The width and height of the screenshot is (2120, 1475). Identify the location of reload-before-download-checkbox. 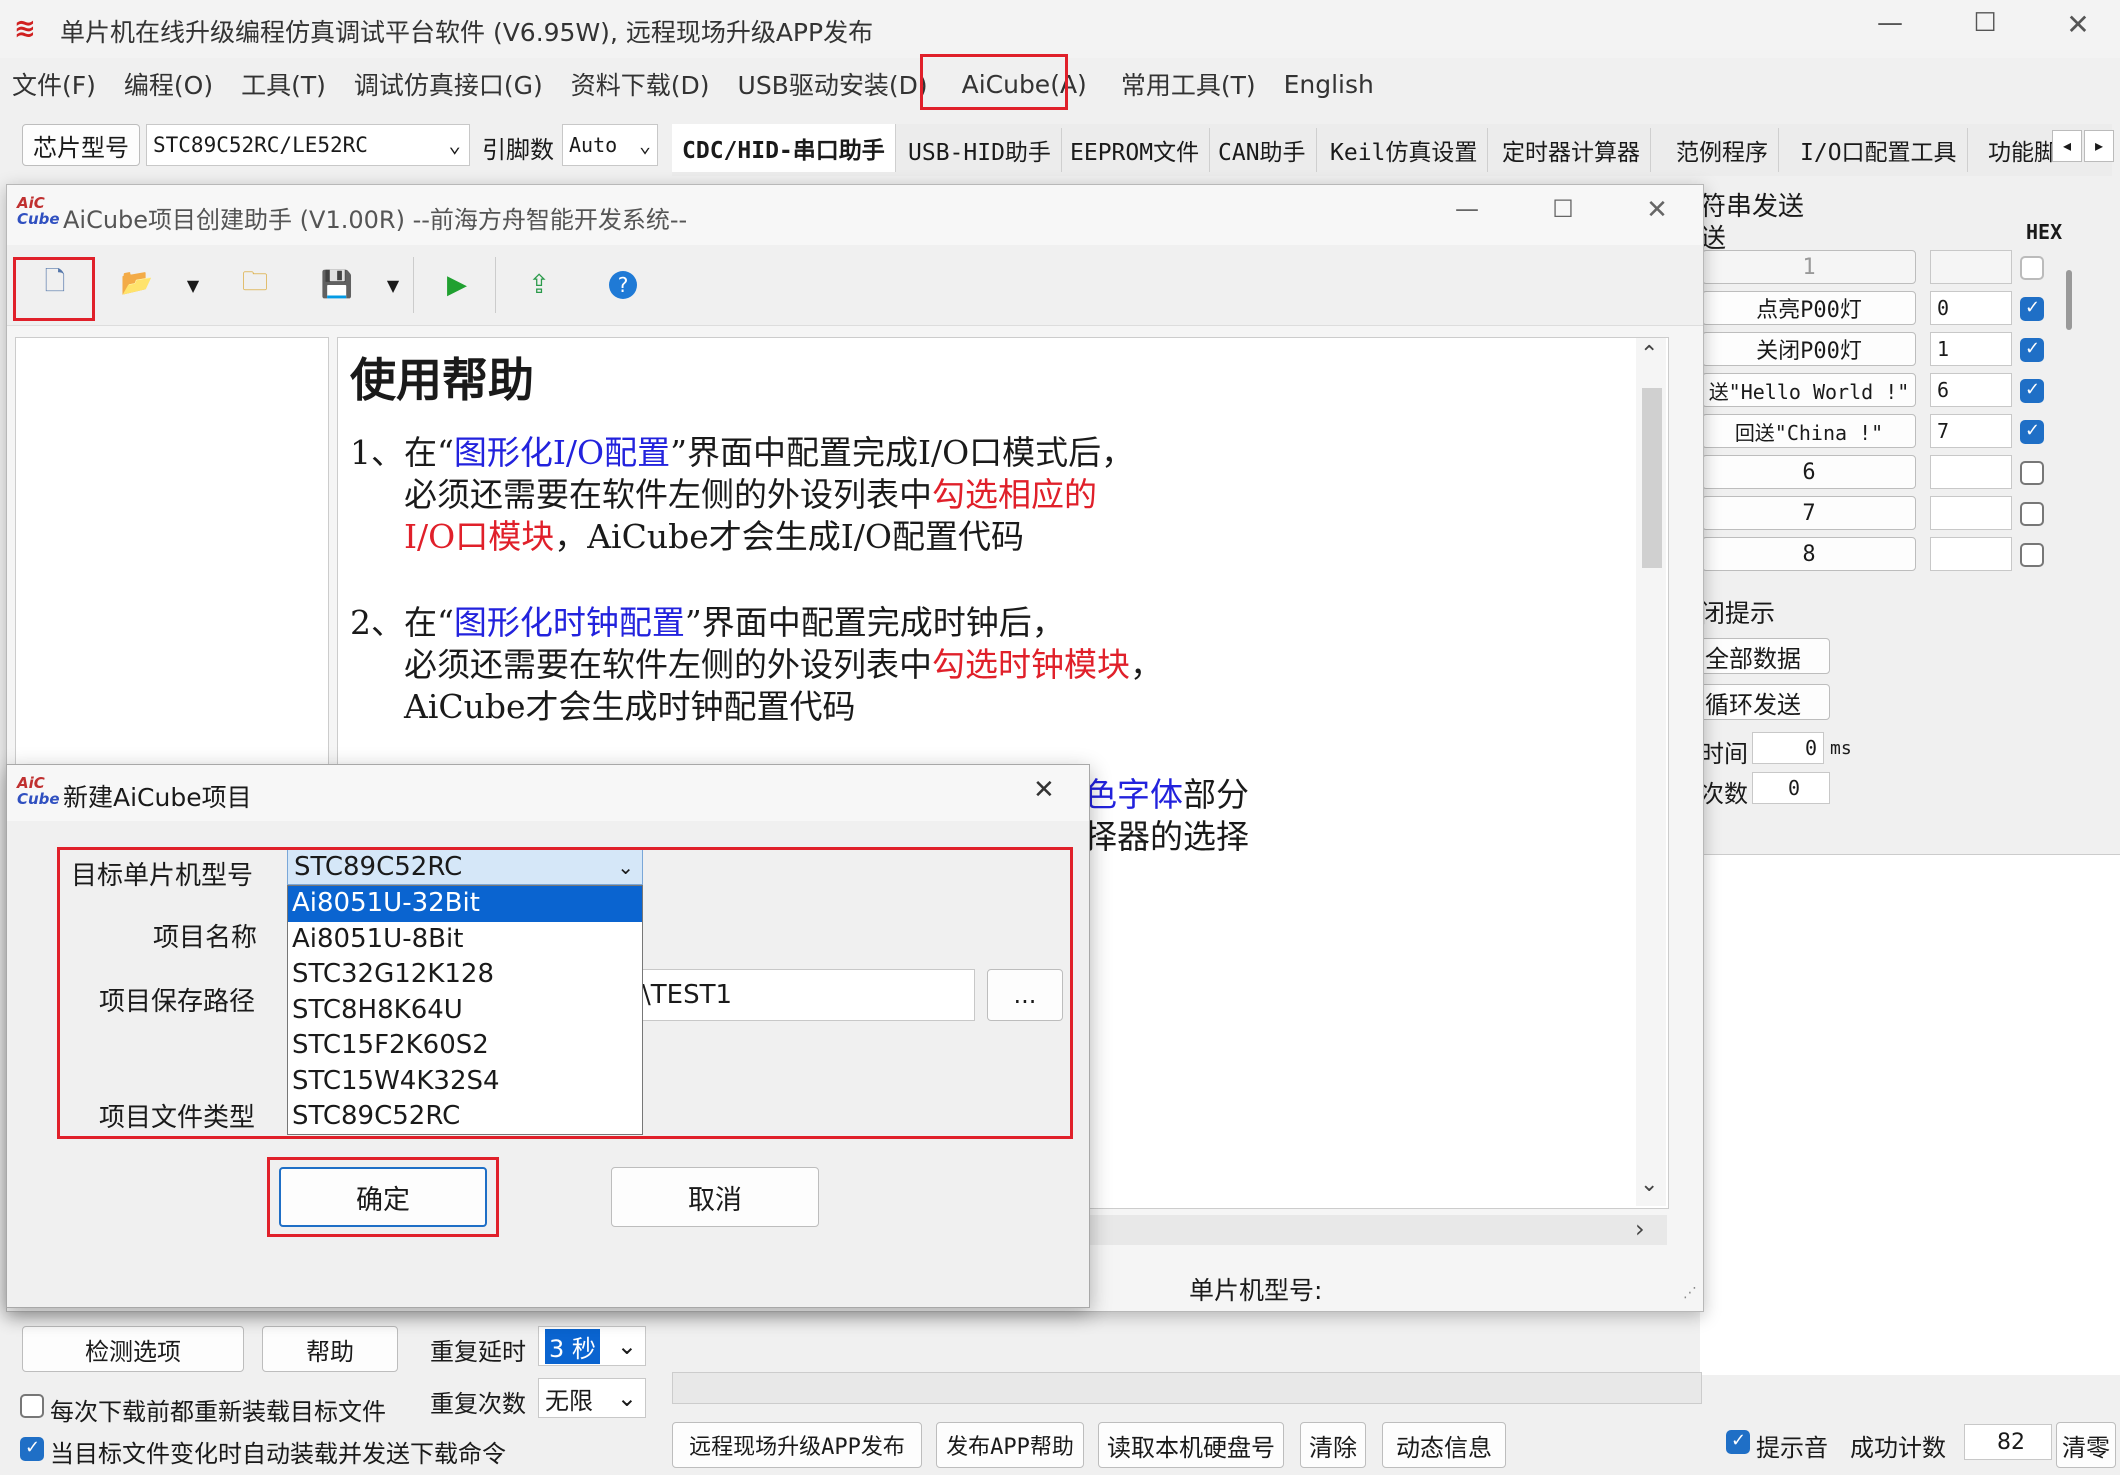
(32, 1406).